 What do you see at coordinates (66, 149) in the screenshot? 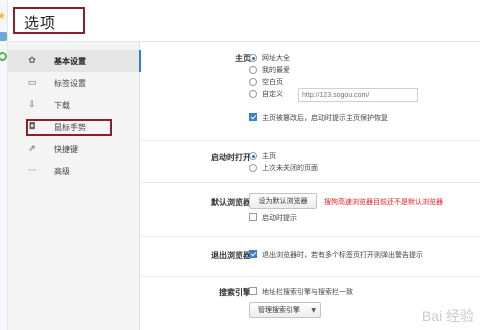
I see `sidebar-item-label: 快捷键` at bounding box center [66, 149].